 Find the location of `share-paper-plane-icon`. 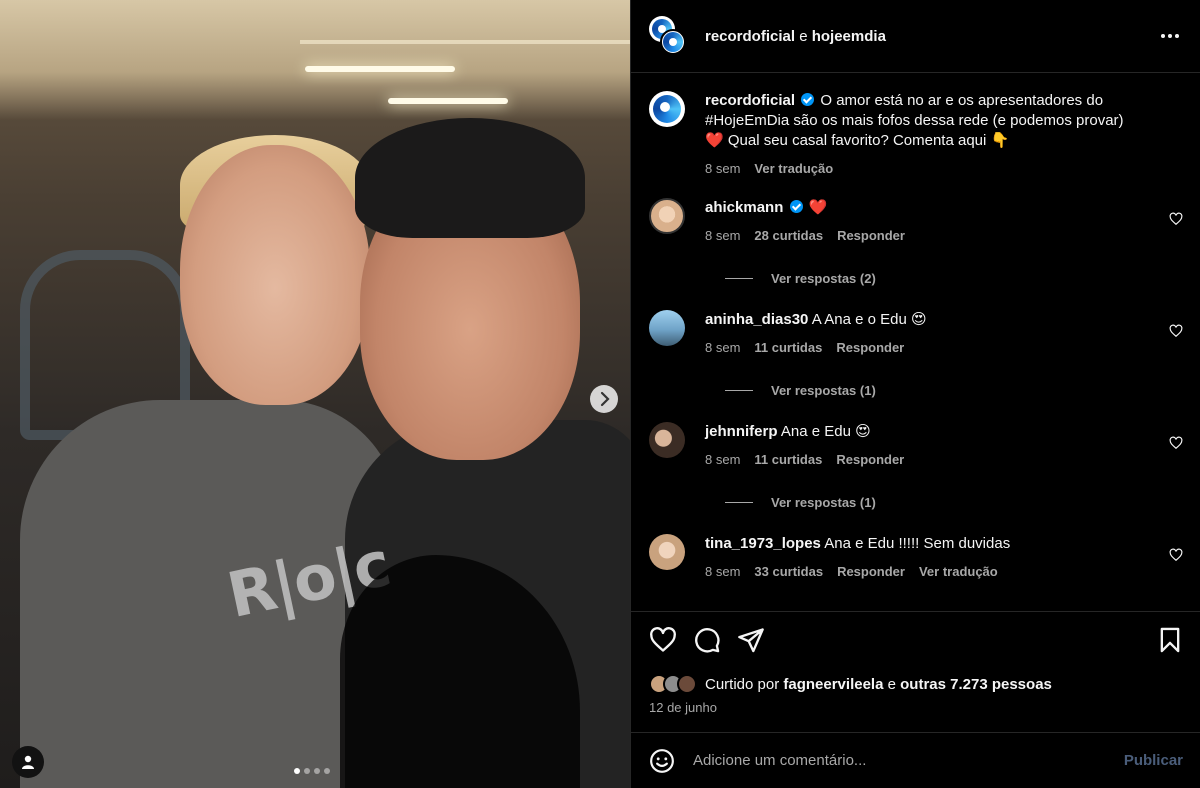

share-paper-plane-icon is located at coordinates (751, 640).